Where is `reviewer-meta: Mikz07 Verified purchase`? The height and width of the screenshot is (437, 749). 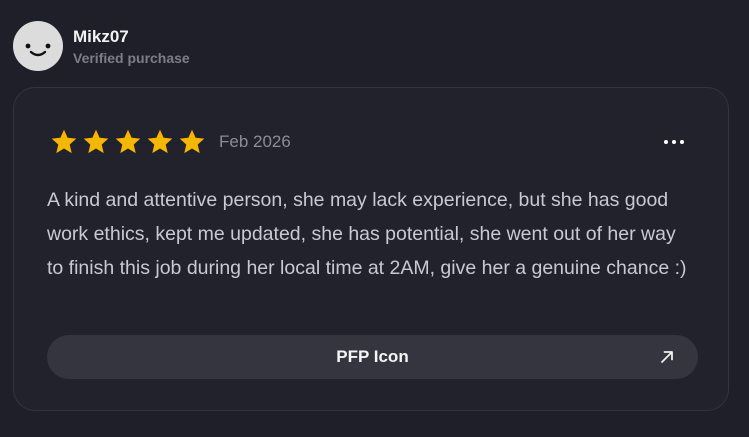
reviewer-meta: Mikz07 Verified purchase is located at coordinates (131, 46).